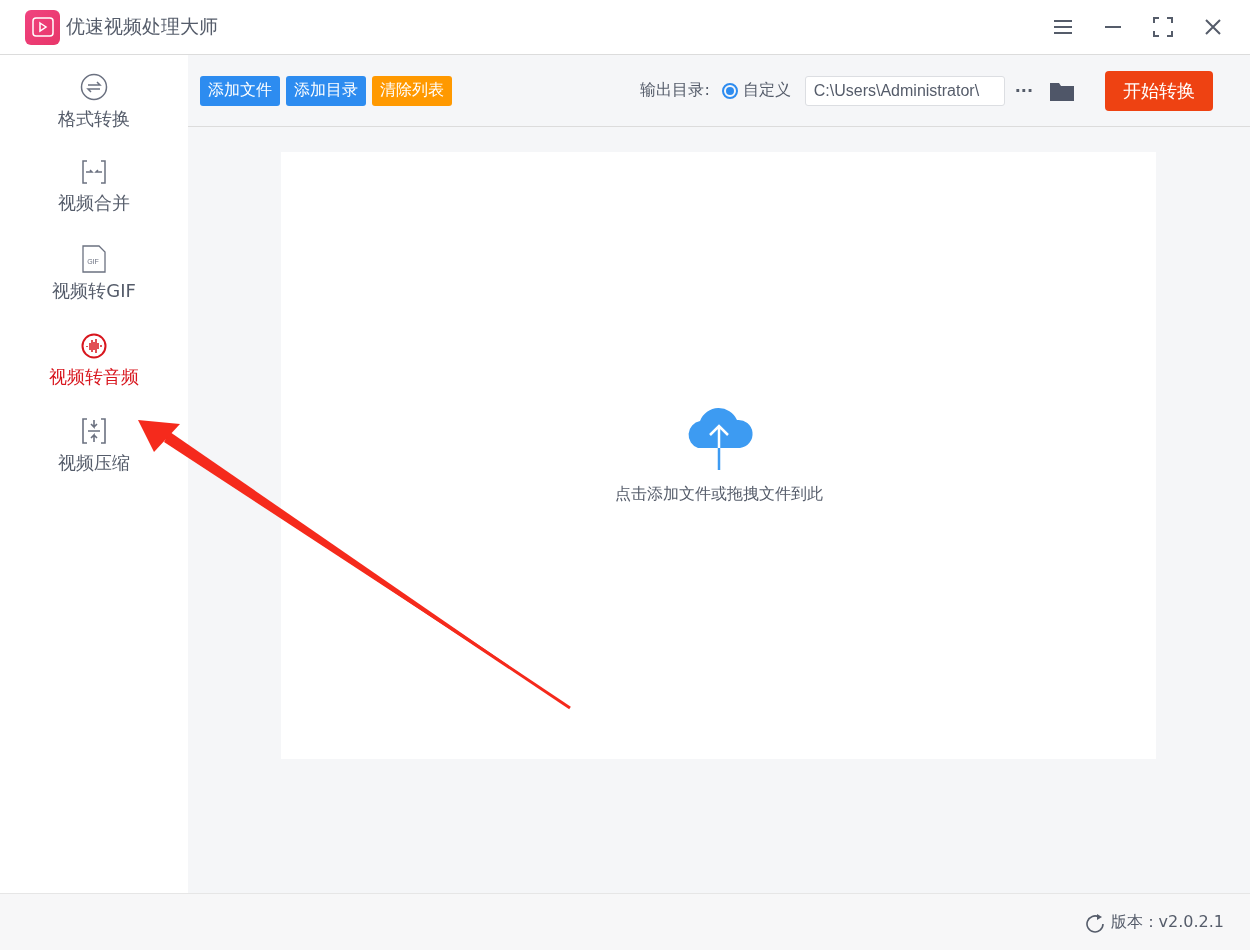 This screenshot has height=950, width=1250. Describe the element at coordinates (1159, 90) in the screenshot. I see `start-button: 开始转换` at that location.